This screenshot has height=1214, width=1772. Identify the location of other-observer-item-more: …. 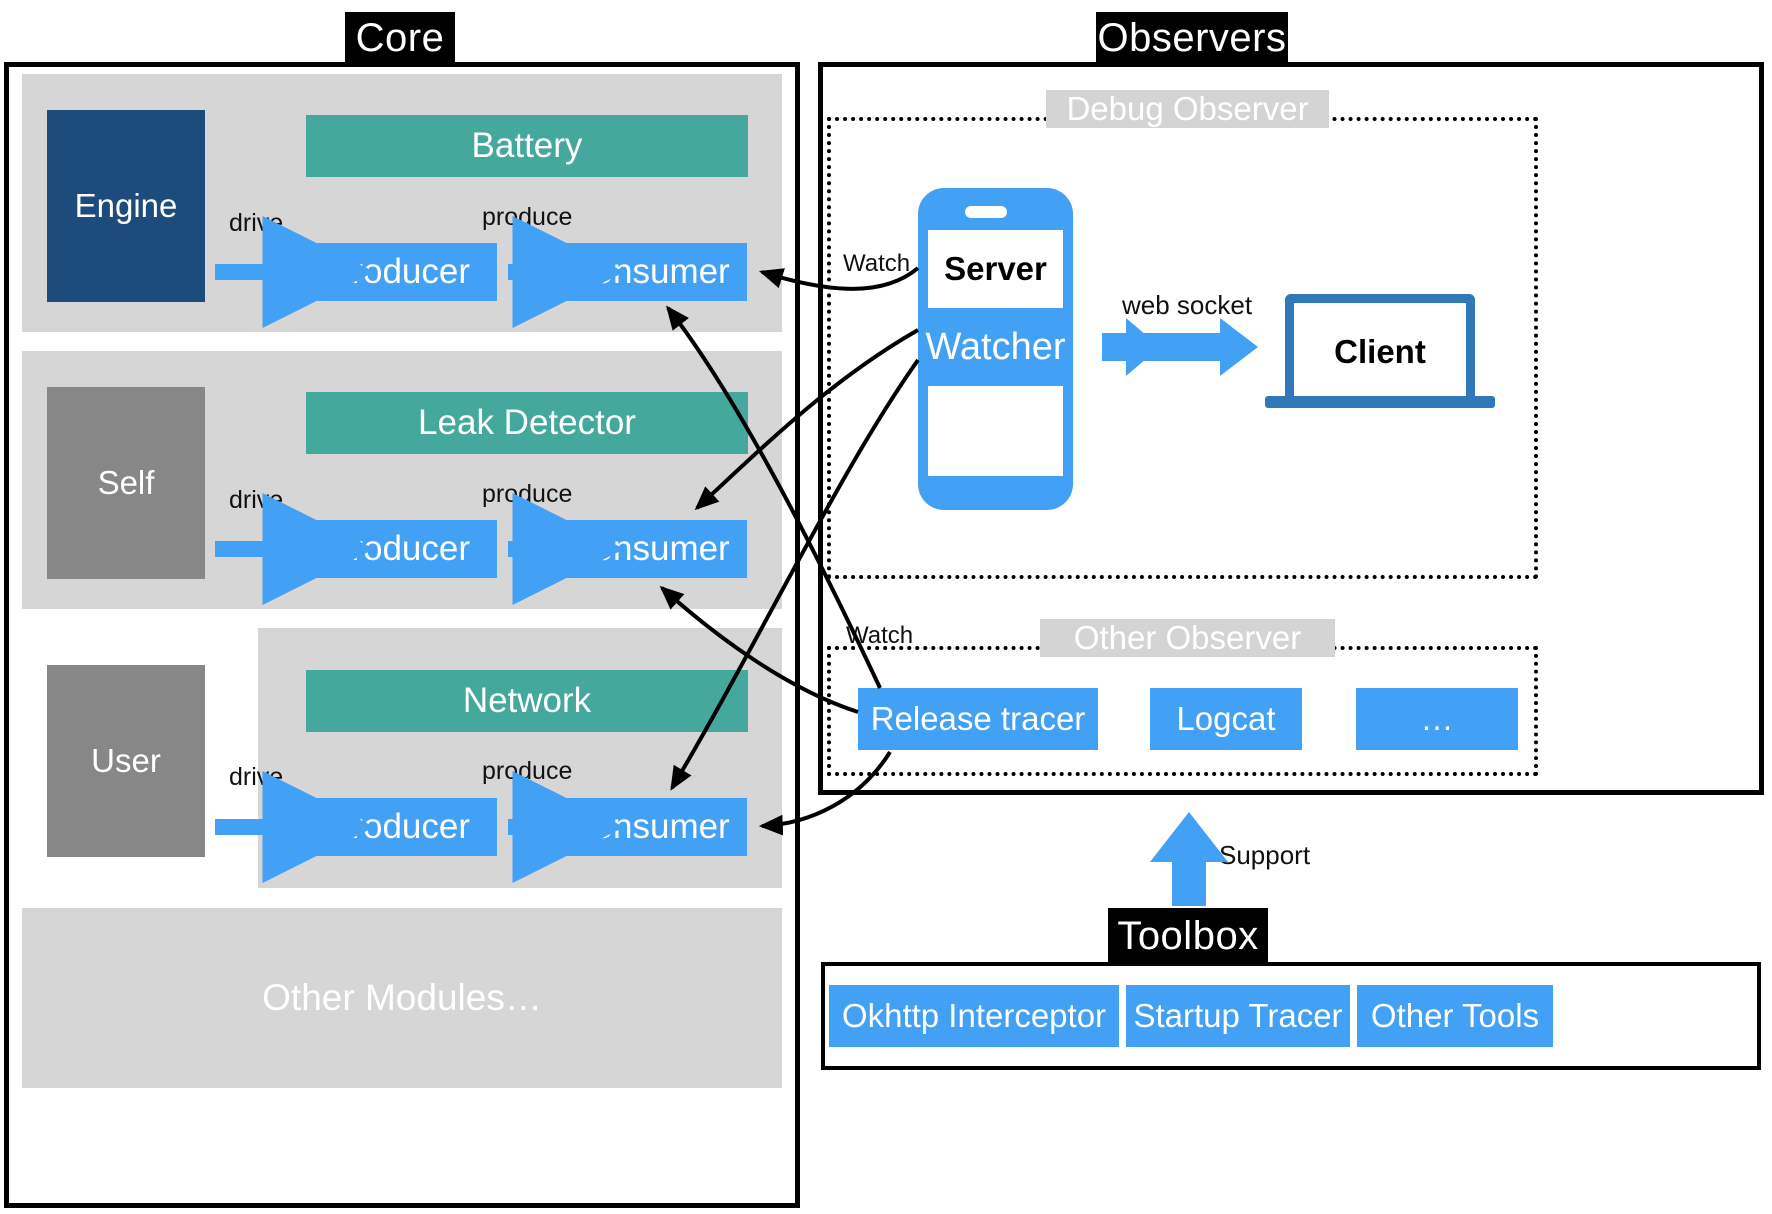
(1437, 719).